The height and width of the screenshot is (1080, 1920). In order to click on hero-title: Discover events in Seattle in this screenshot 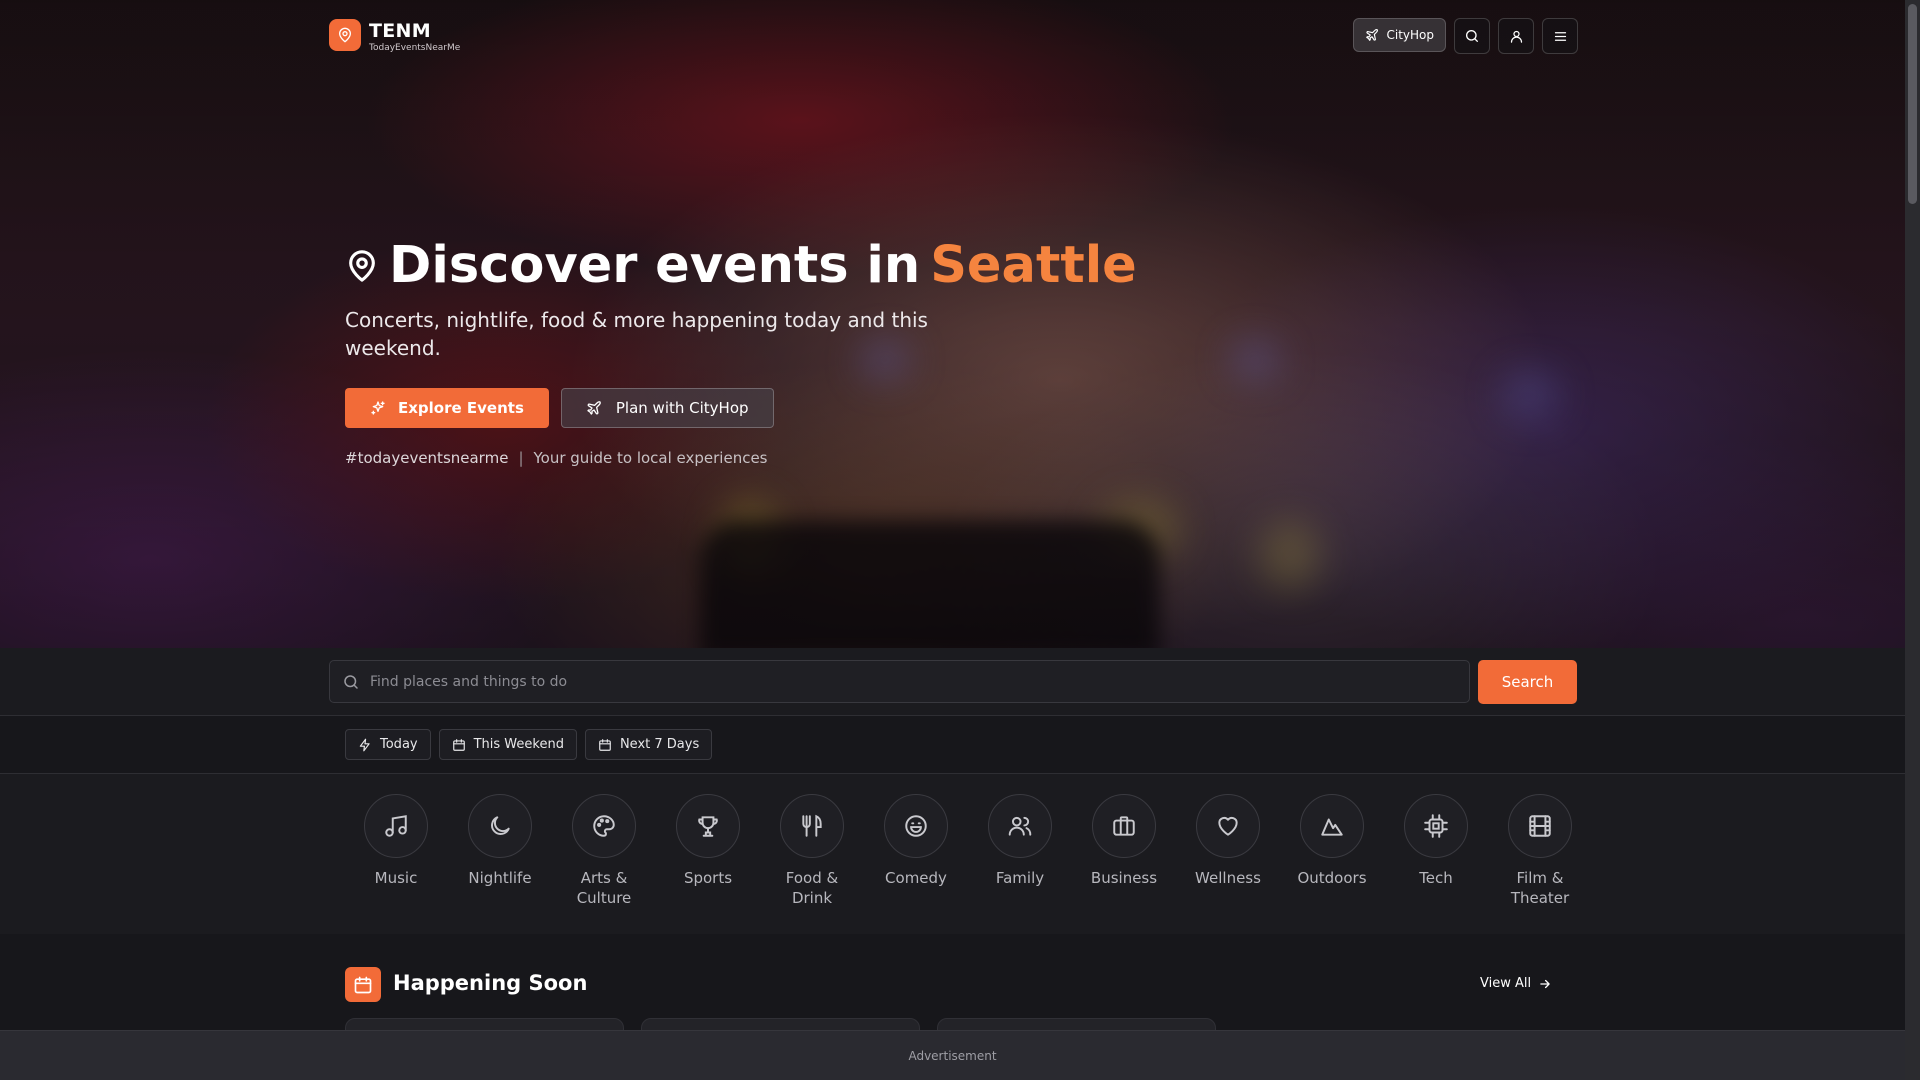, I will do `click(741, 265)`.